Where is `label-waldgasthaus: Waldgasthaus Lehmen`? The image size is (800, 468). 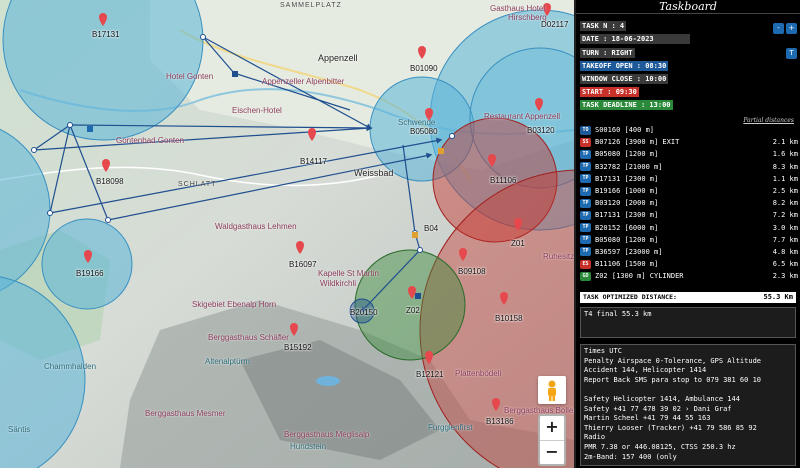 label-waldgasthaus: Waldgasthaus Lehmen is located at coordinates (256, 226).